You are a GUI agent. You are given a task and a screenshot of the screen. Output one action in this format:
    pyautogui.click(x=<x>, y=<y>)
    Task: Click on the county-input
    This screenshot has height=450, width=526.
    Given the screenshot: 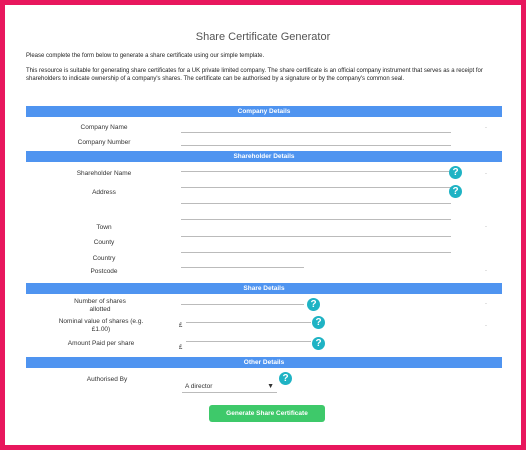 What is the action you would take?
    pyautogui.click(x=316, y=236)
    